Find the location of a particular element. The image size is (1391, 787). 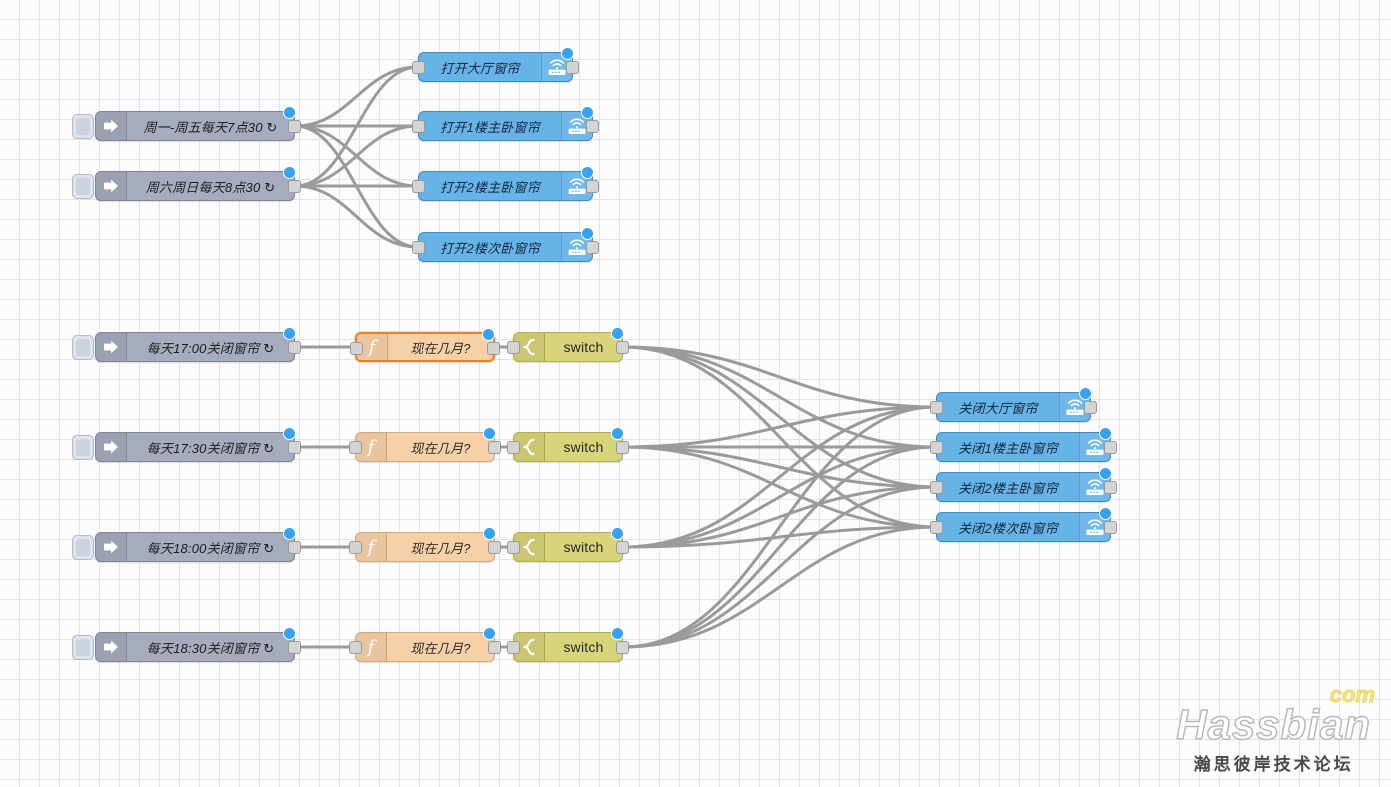

switch-2-label: switch is located at coordinates (583, 447).